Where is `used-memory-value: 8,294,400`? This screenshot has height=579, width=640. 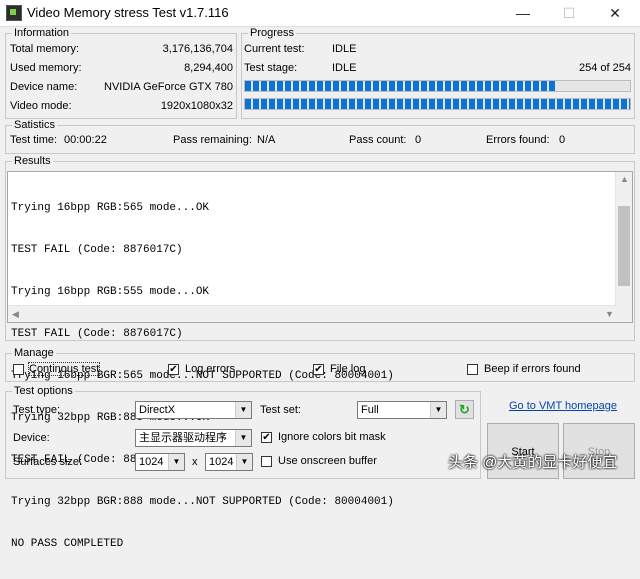
used-memory-value: 8,294,400 is located at coordinates (208, 68).